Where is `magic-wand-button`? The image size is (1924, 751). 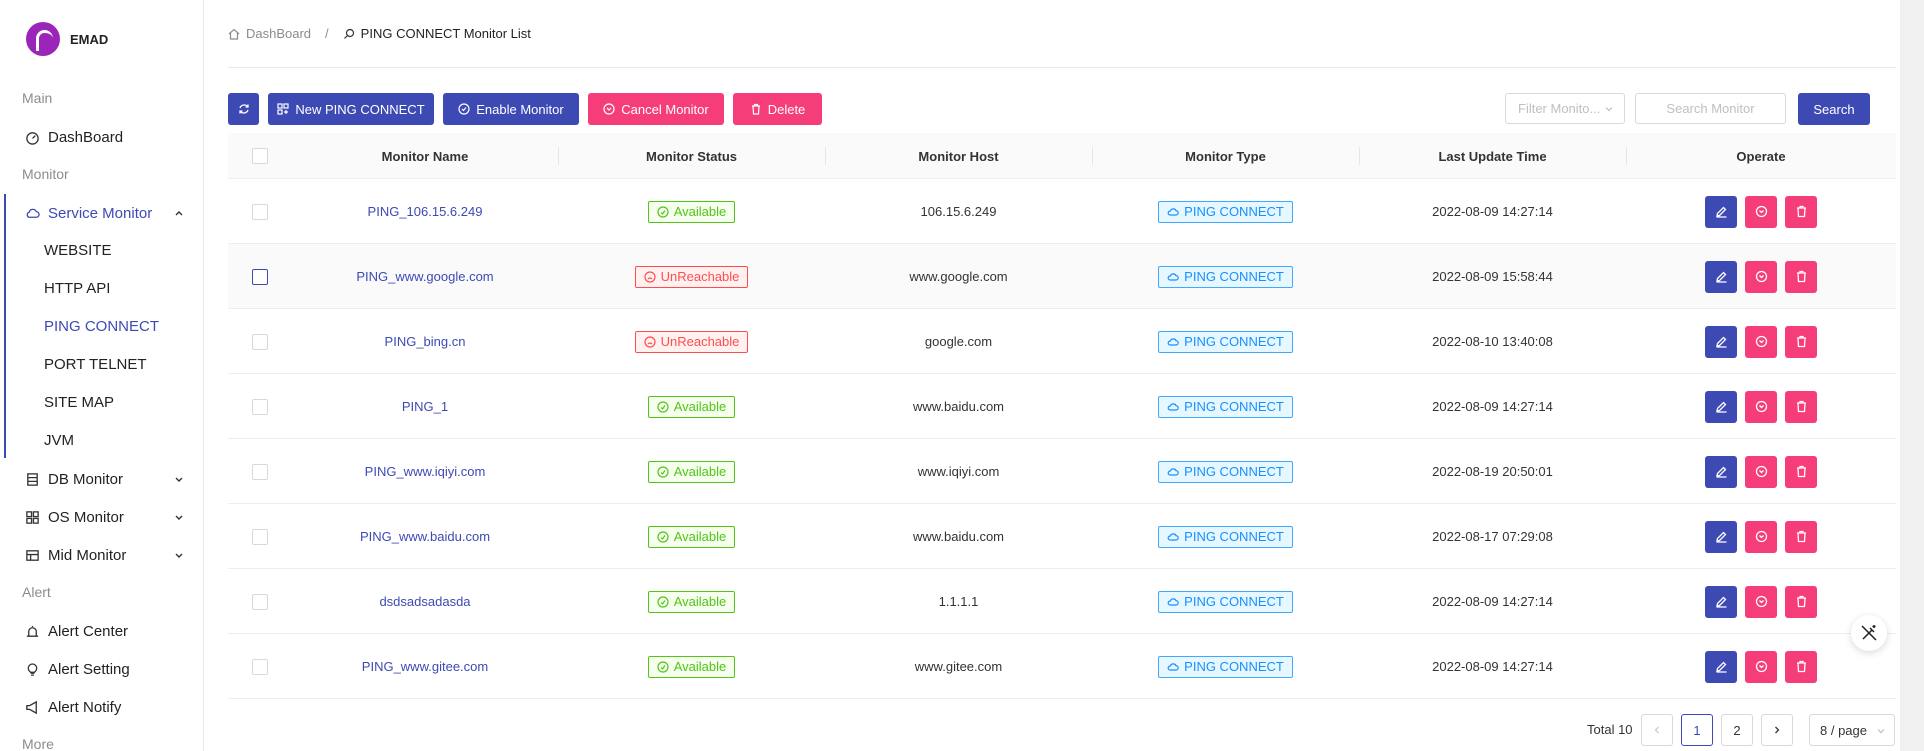
magic-wand-button is located at coordinates (1869, 633).